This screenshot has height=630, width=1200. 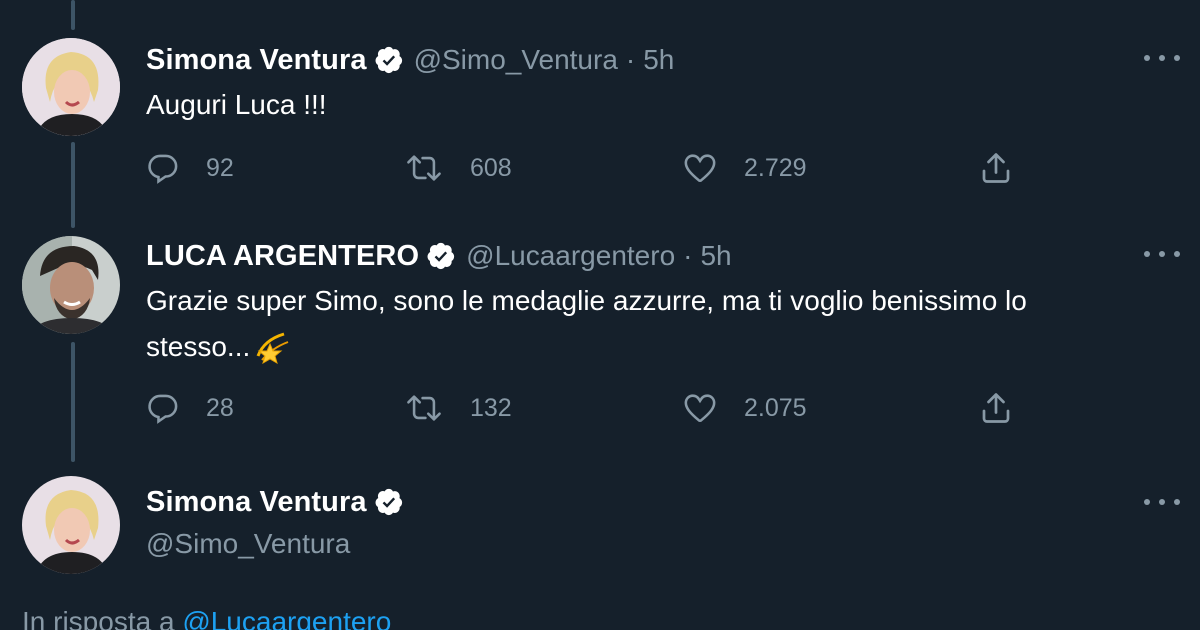 I want to click on tweet-actions: 92 608 2.729, so click(x=586, y=168).